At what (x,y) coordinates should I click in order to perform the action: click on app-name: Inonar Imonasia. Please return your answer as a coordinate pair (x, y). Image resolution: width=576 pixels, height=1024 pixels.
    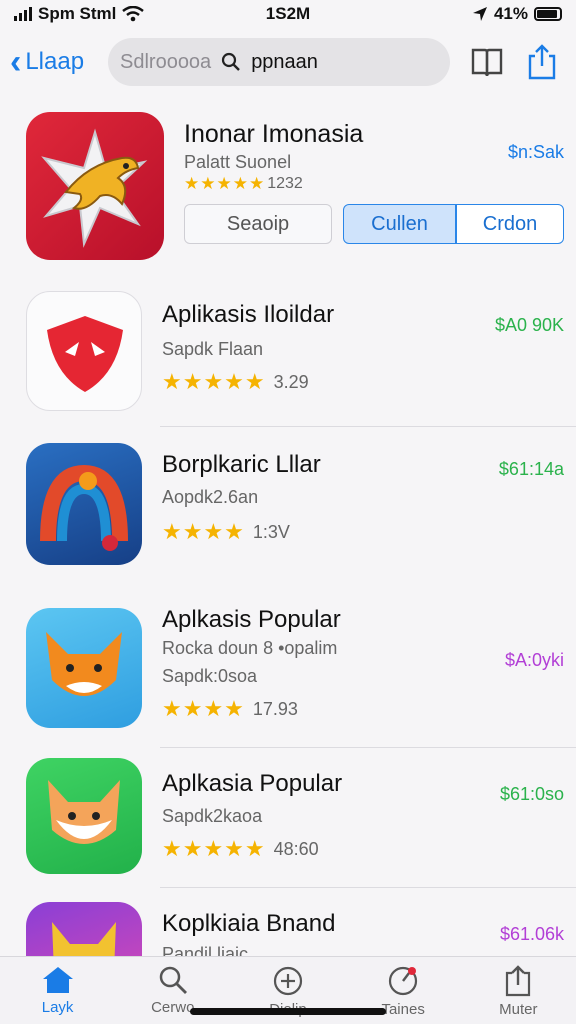
    Looking at the image, I should click on (274, 134).